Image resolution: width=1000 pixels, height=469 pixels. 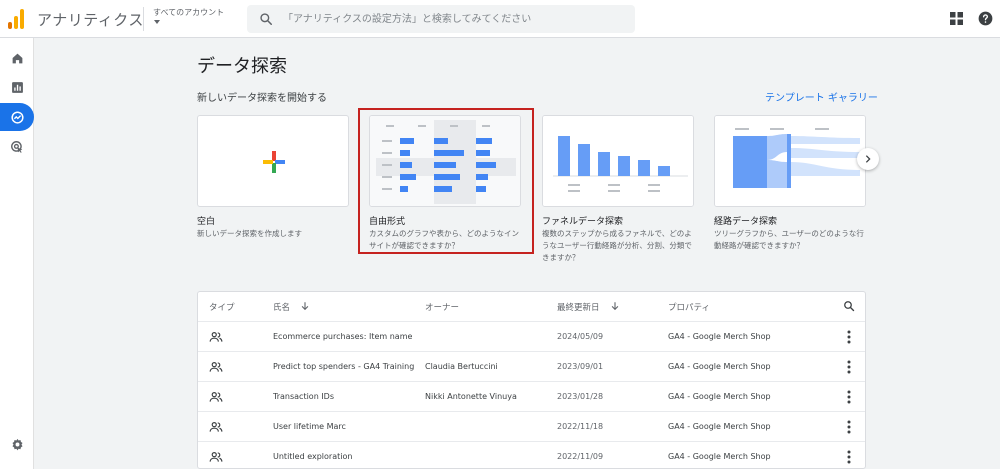 I want to click on app-title: アナリティクス, so click(x=90, y=20).